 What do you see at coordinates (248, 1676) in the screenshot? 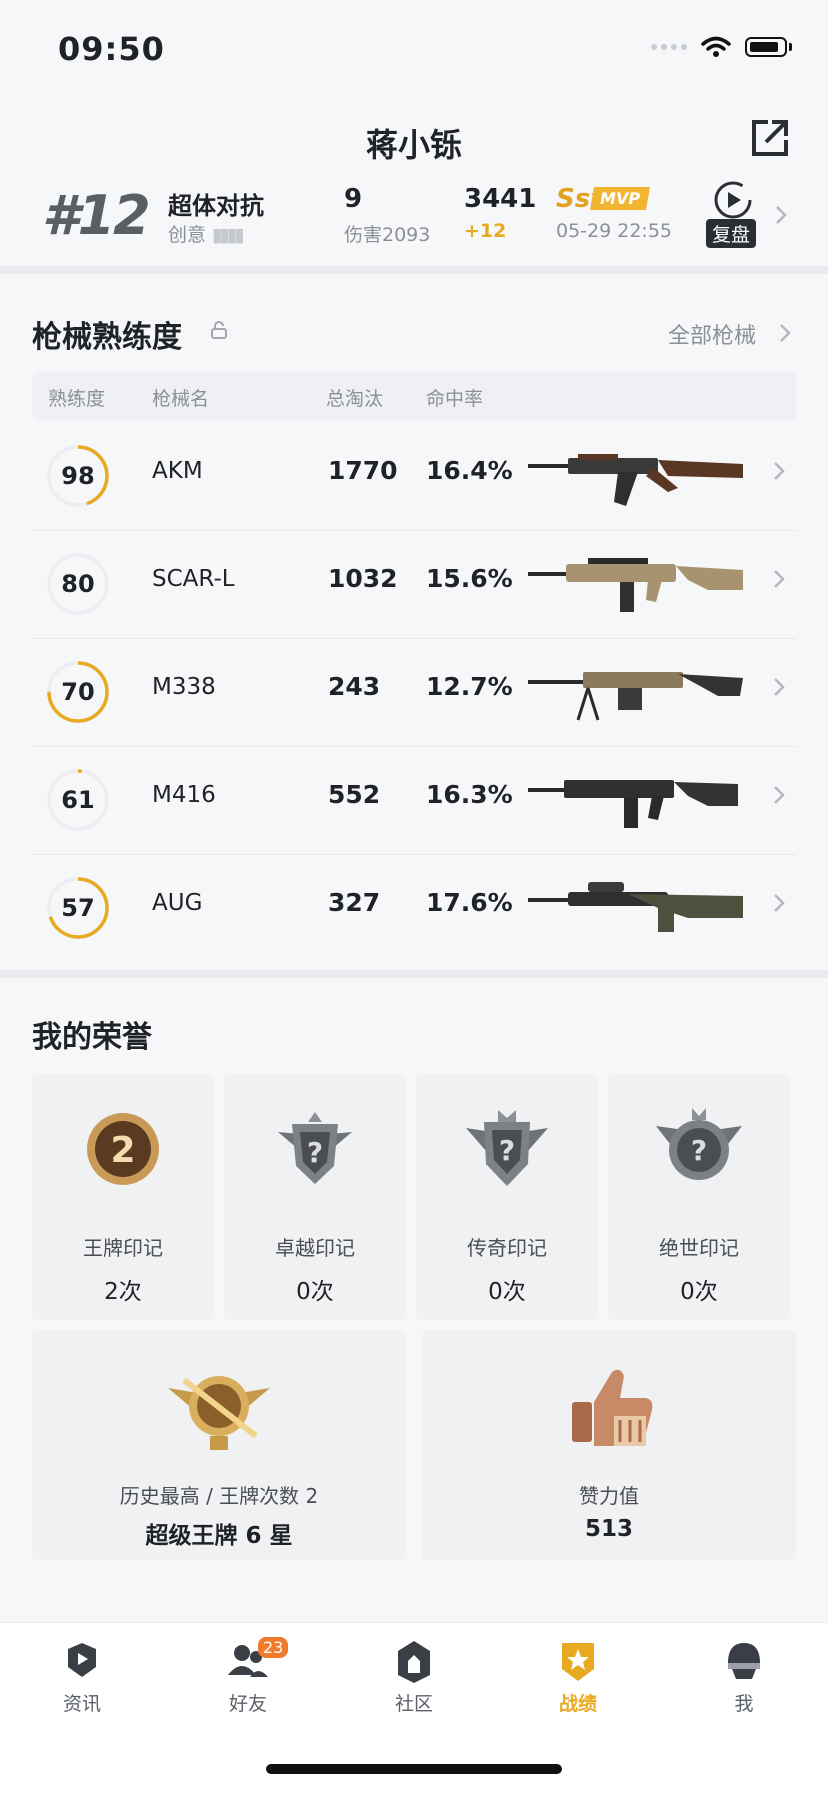
I see `tab-friends: 23 好友` at bounding box center [248, 1676].